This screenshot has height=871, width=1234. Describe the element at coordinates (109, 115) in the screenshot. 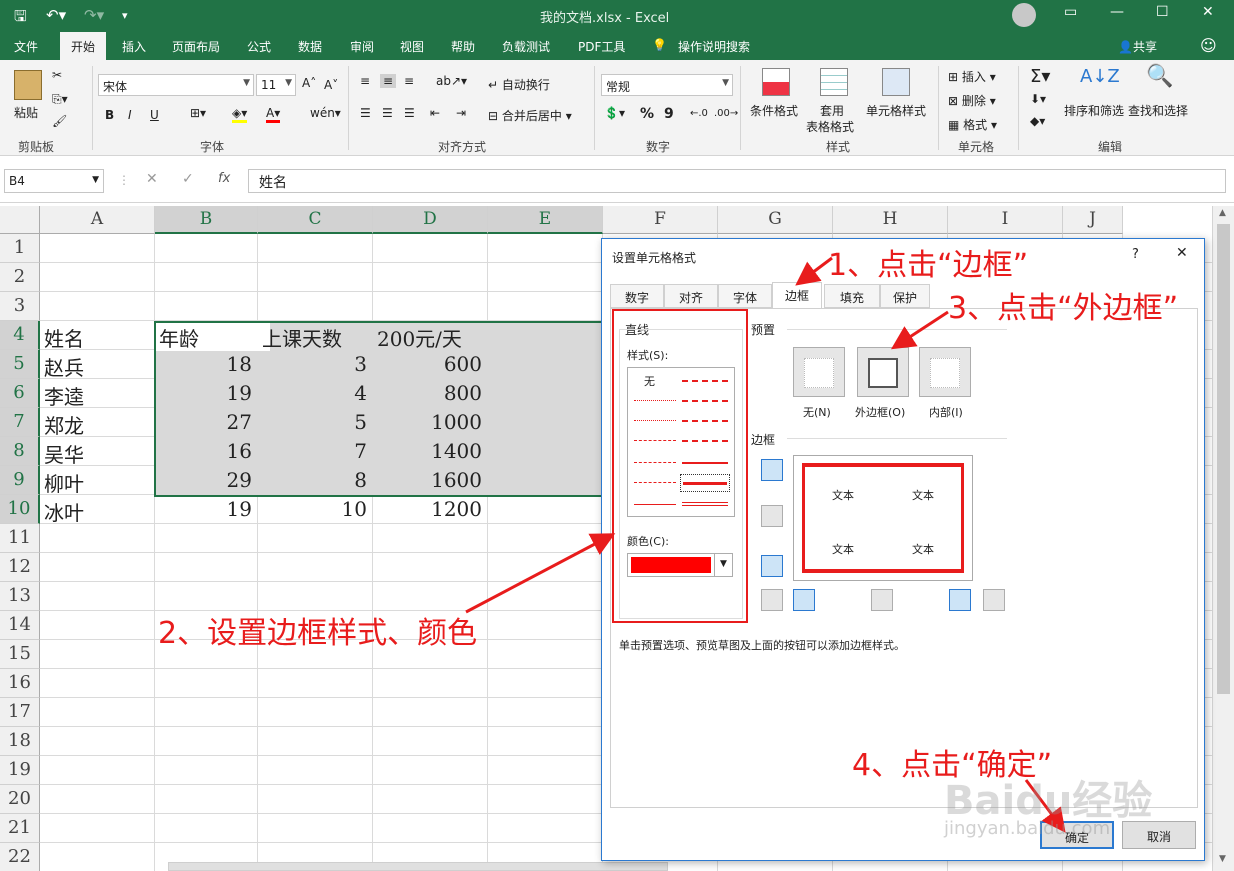

I see `bold-button: B` at that location.